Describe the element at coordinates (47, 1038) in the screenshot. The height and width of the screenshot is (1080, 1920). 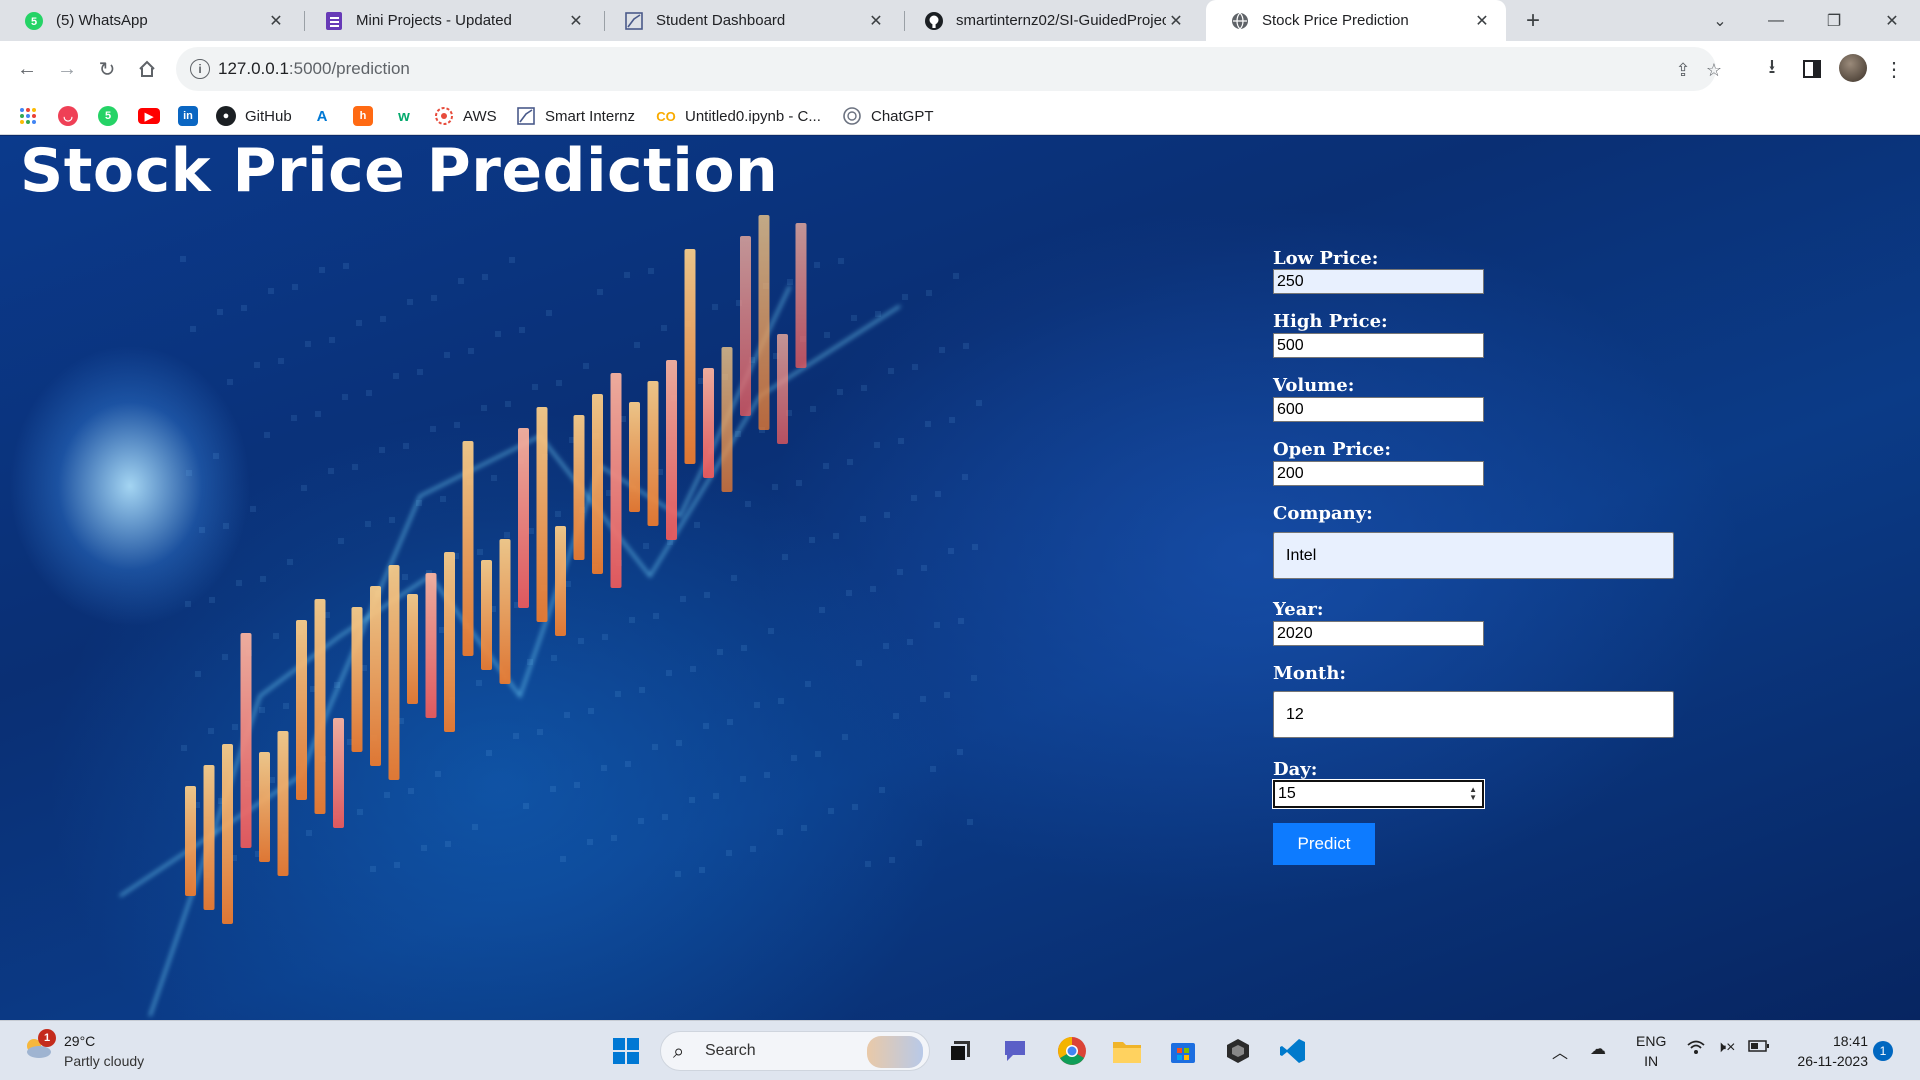
I see `weather-alert-badge: 1` at that location.